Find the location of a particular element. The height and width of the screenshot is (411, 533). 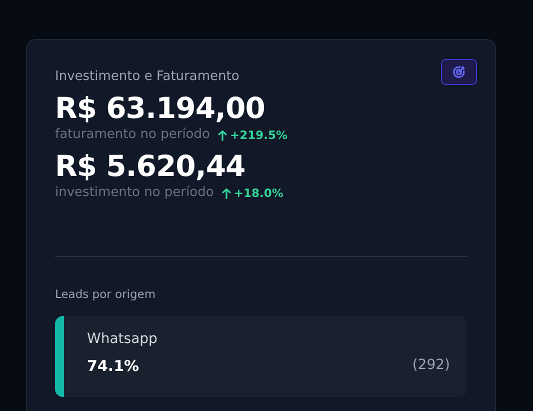

metric-label: investimento no período is located at coordinates (134, 193).